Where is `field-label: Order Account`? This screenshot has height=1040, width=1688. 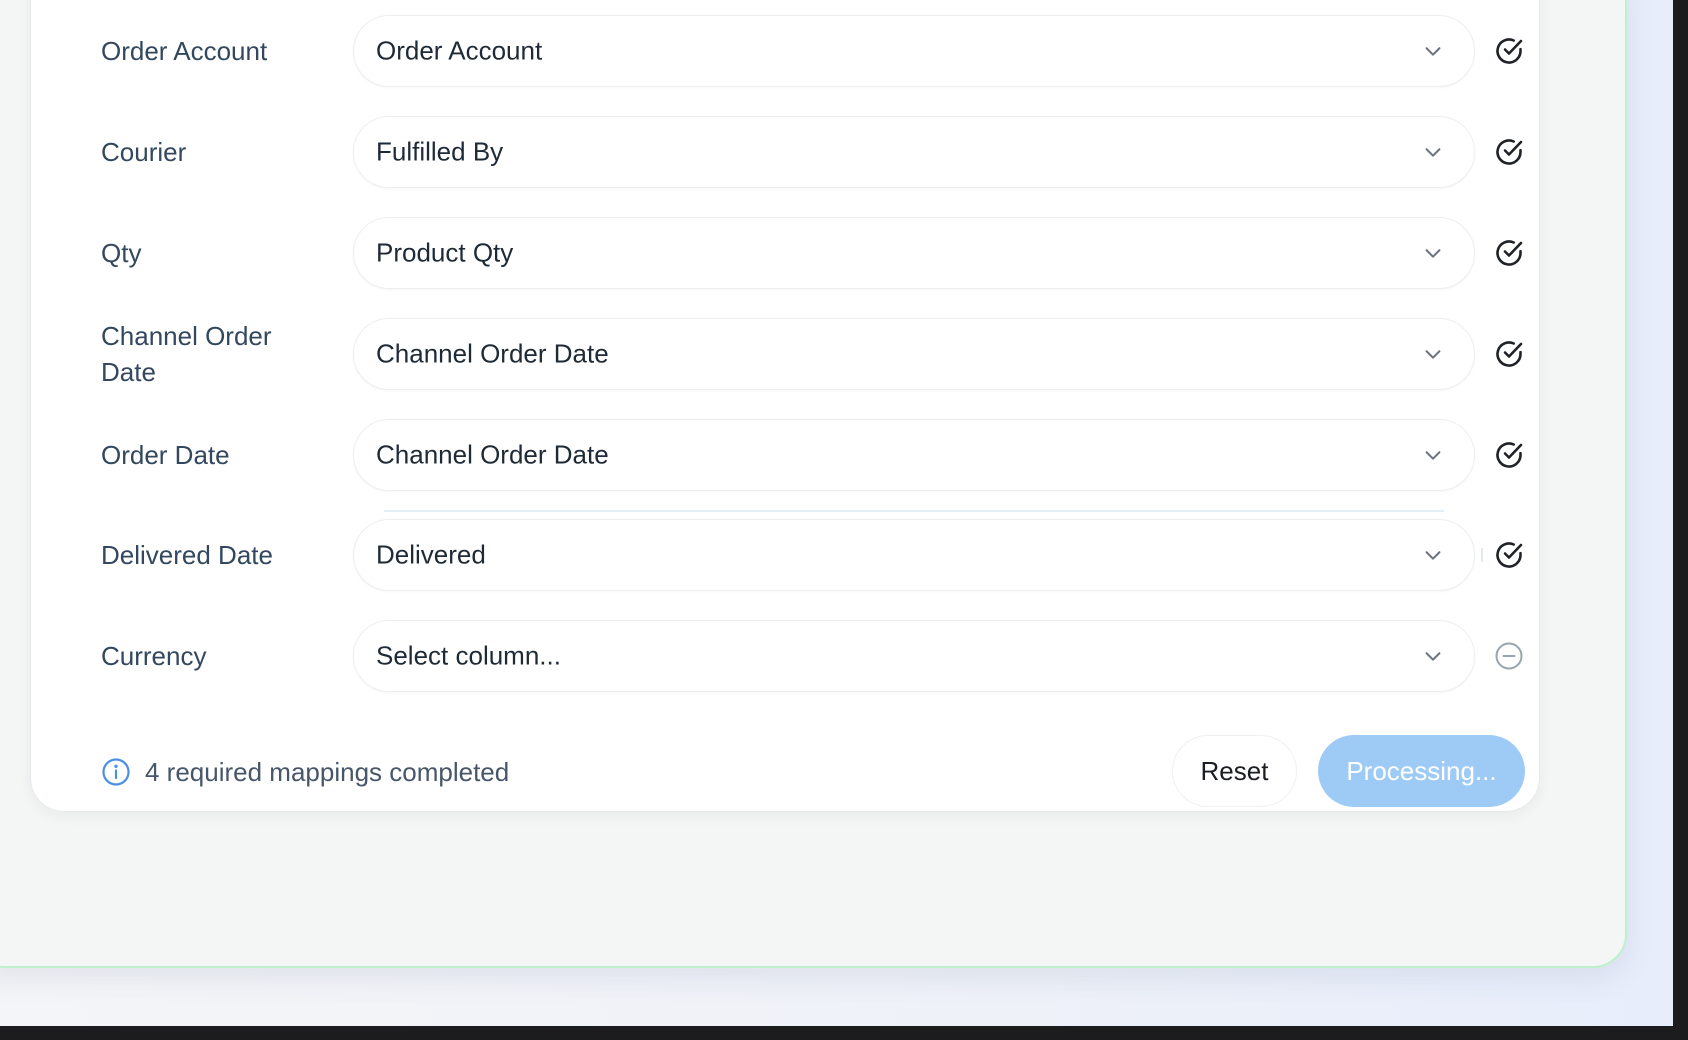 field-label: Order Account is located at coordinates (184, 51).